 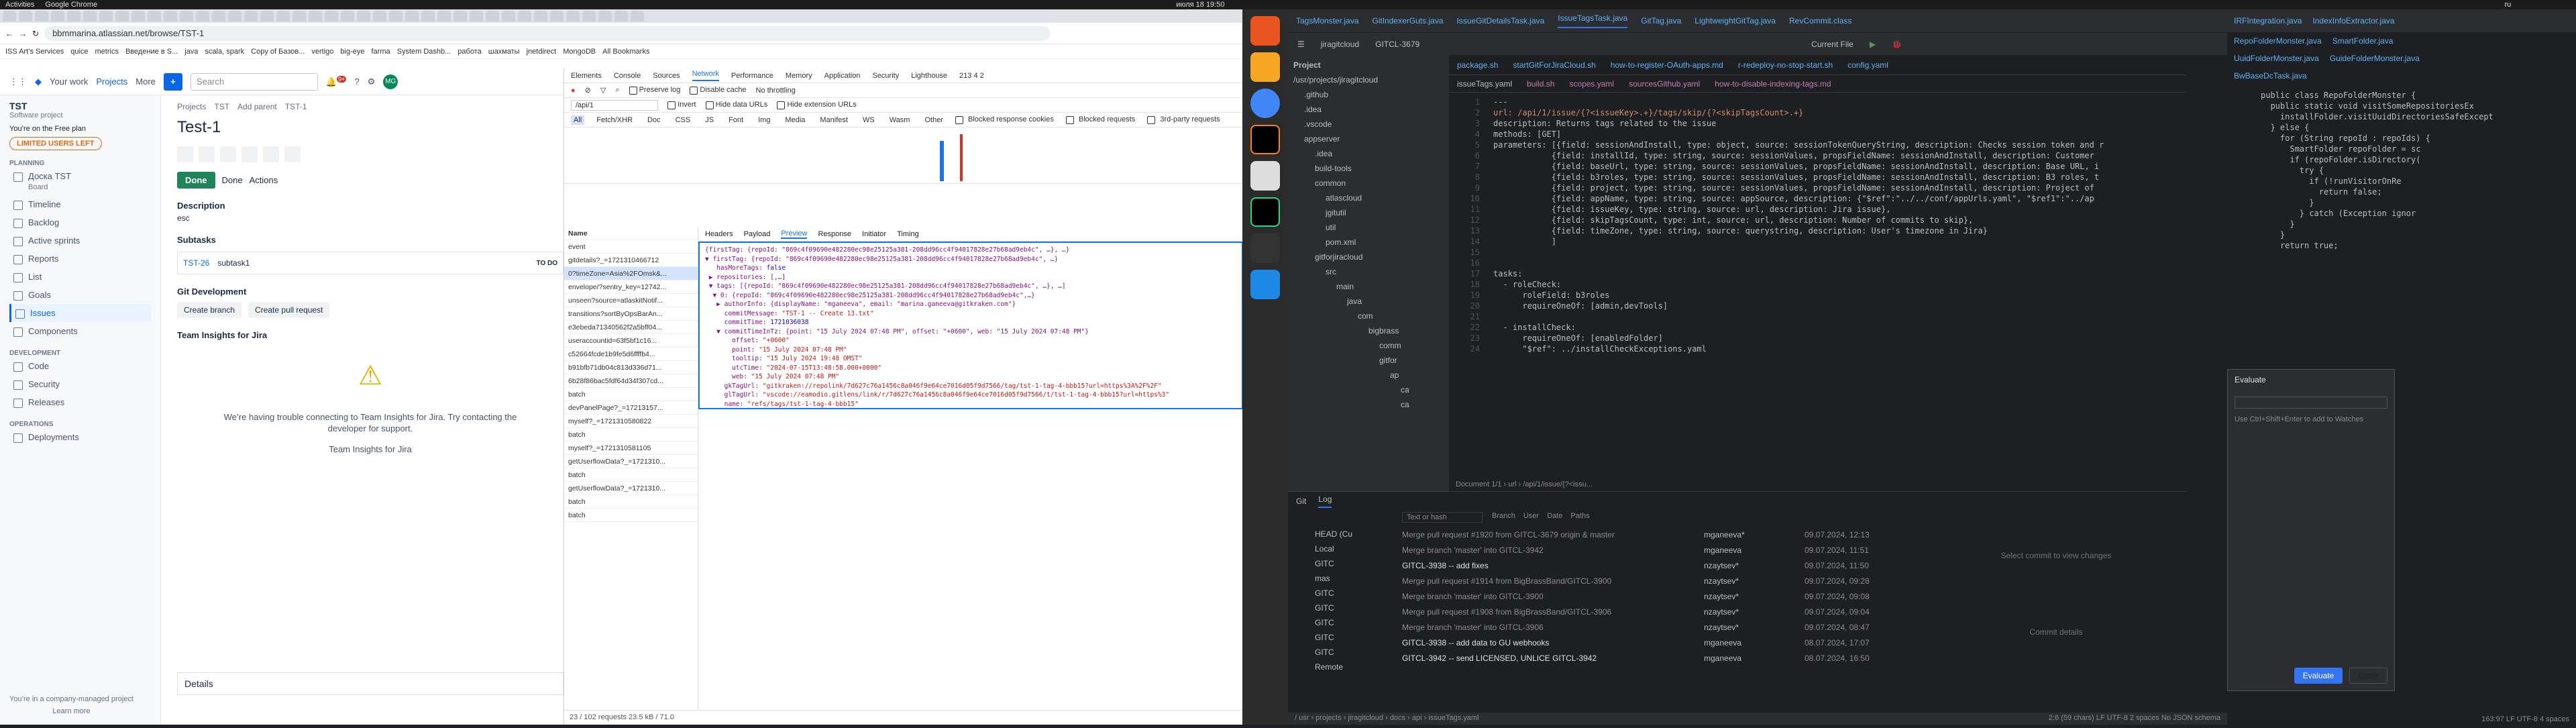 What do you see at coordinates (2353, 21) in the screenshot?
I see `file-tab: IndexInfoExtractor.java` at bounding box center [2353, 21].